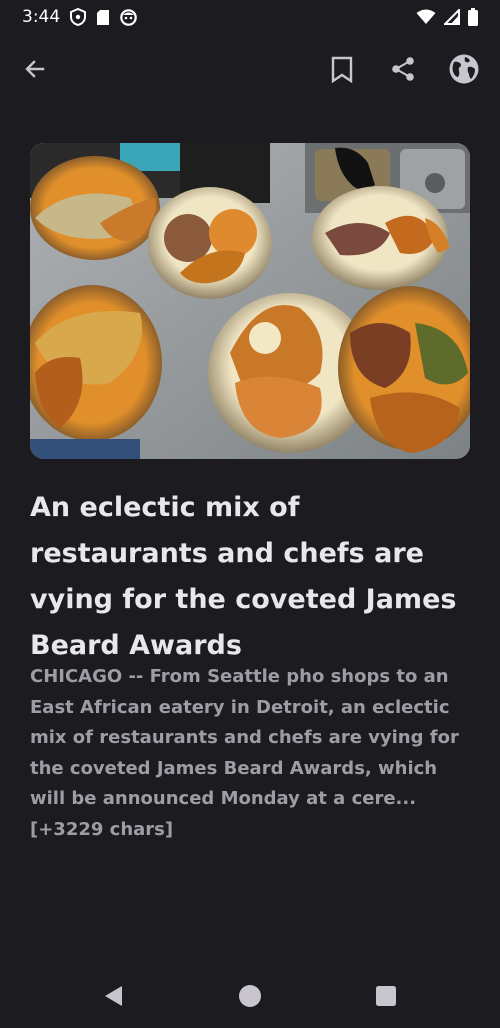 The image size is (500, 1028). Describe the element at coordinates (250, 71) in the screenshot. I see `top-app-bar` at that location.